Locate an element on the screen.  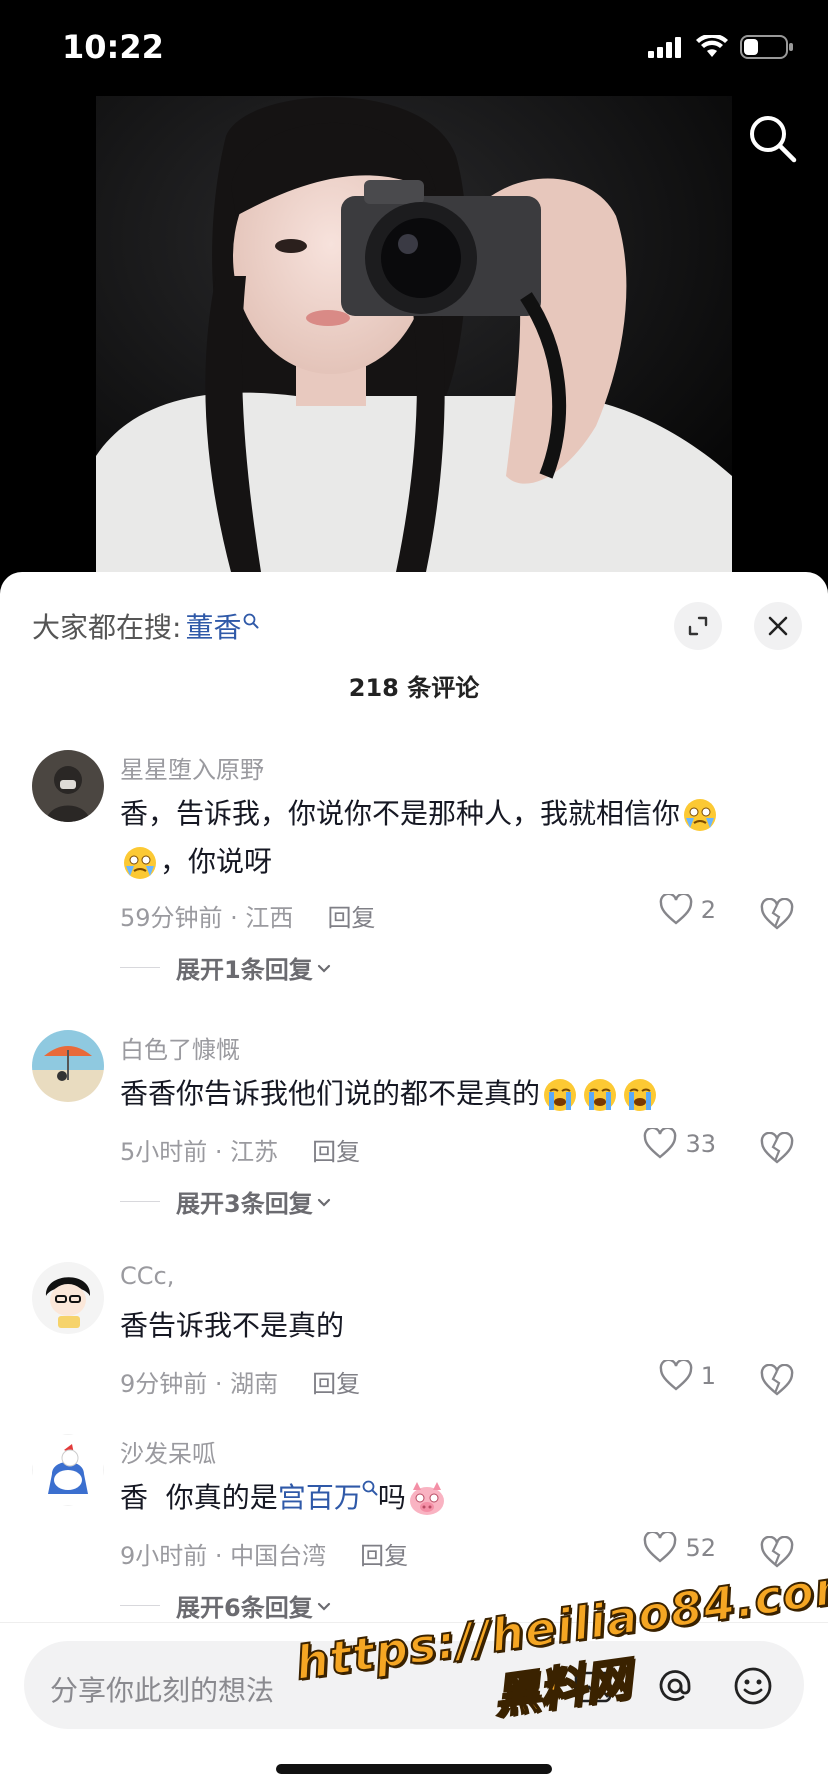
comment-meta: 5小时前 · 江苏 回复 is located at coordinates (240, 1149).